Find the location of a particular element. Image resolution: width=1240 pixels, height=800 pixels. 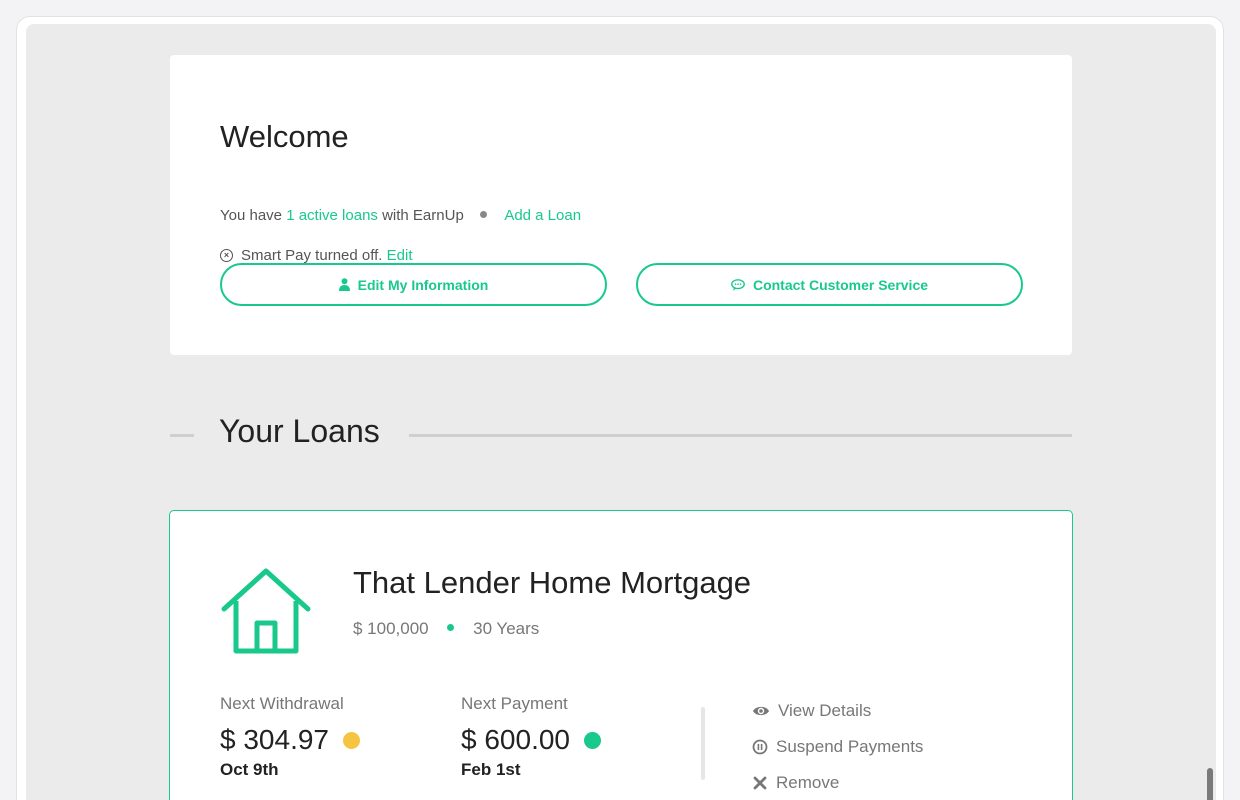

next-payment-label: Next Payment is located at coordinates (514, 703).